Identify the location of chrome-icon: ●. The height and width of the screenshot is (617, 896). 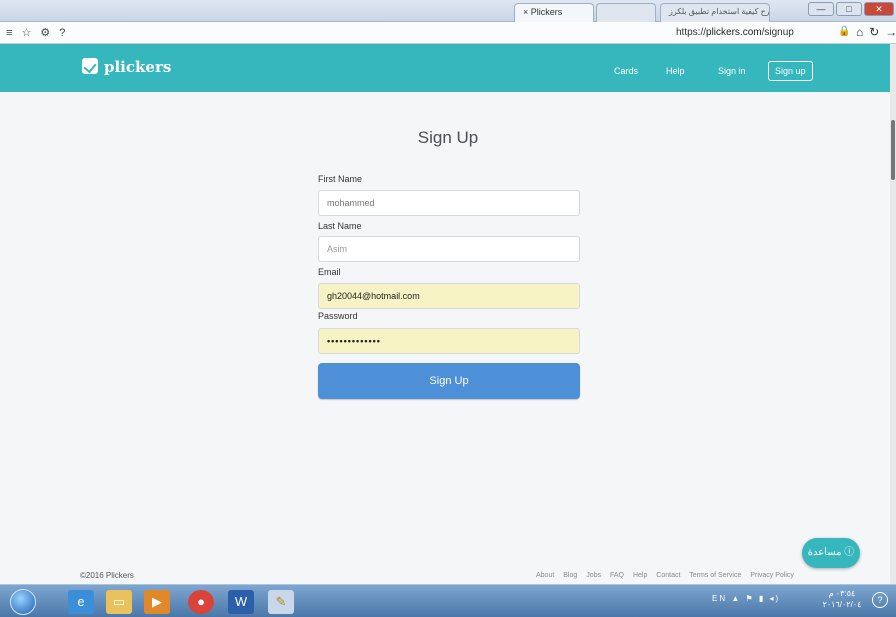
(201, 602).